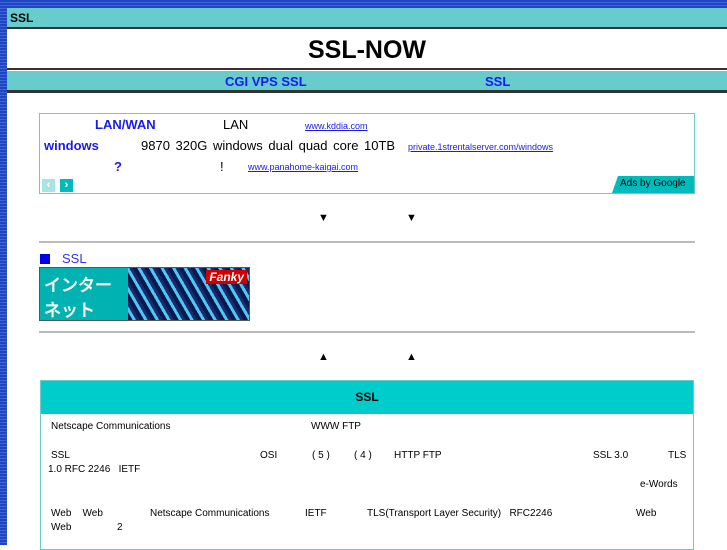 This screenshot has height=550, width=727. Describe the element at coordinates (677, 455) in the screenshot. I see `table-text: TLS` at that location.